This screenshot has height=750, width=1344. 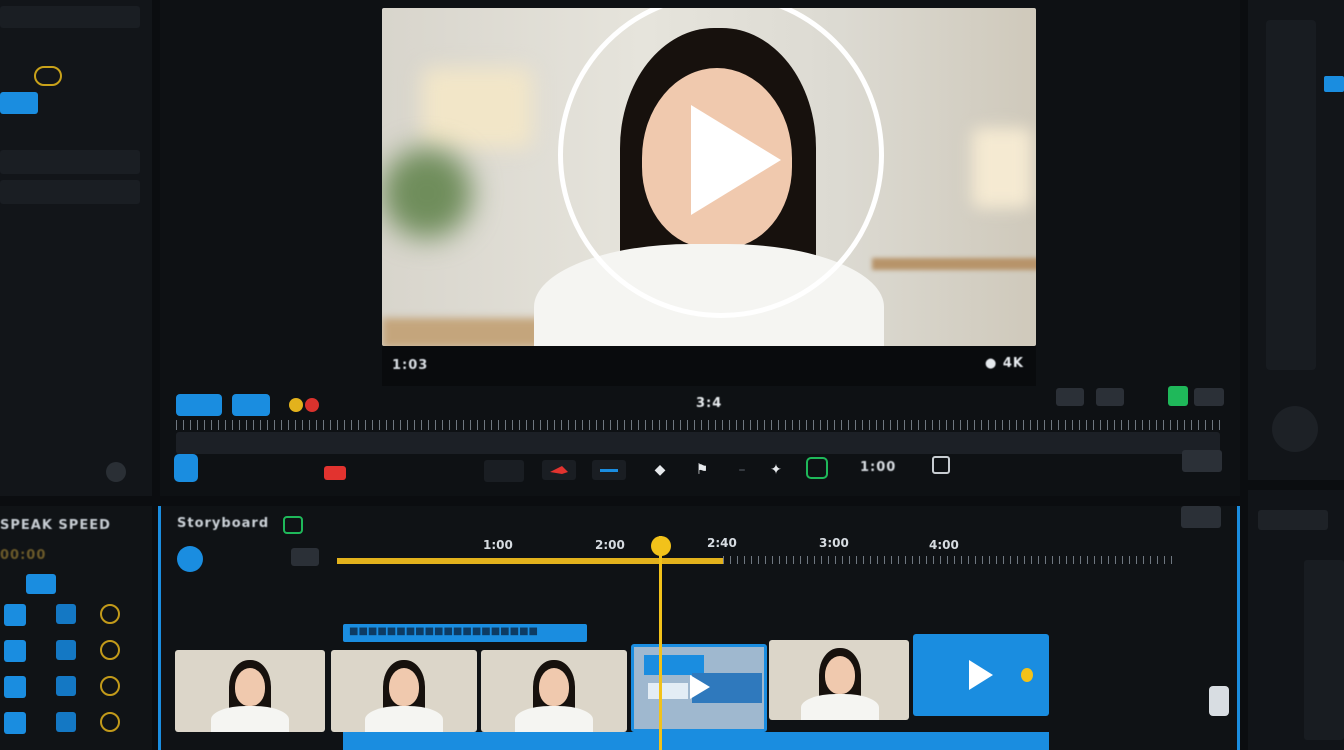 What do you see at coordinates (1334, 84) in the screenshot?
I see `meter-indicator` at bounding box center [1334, 84].